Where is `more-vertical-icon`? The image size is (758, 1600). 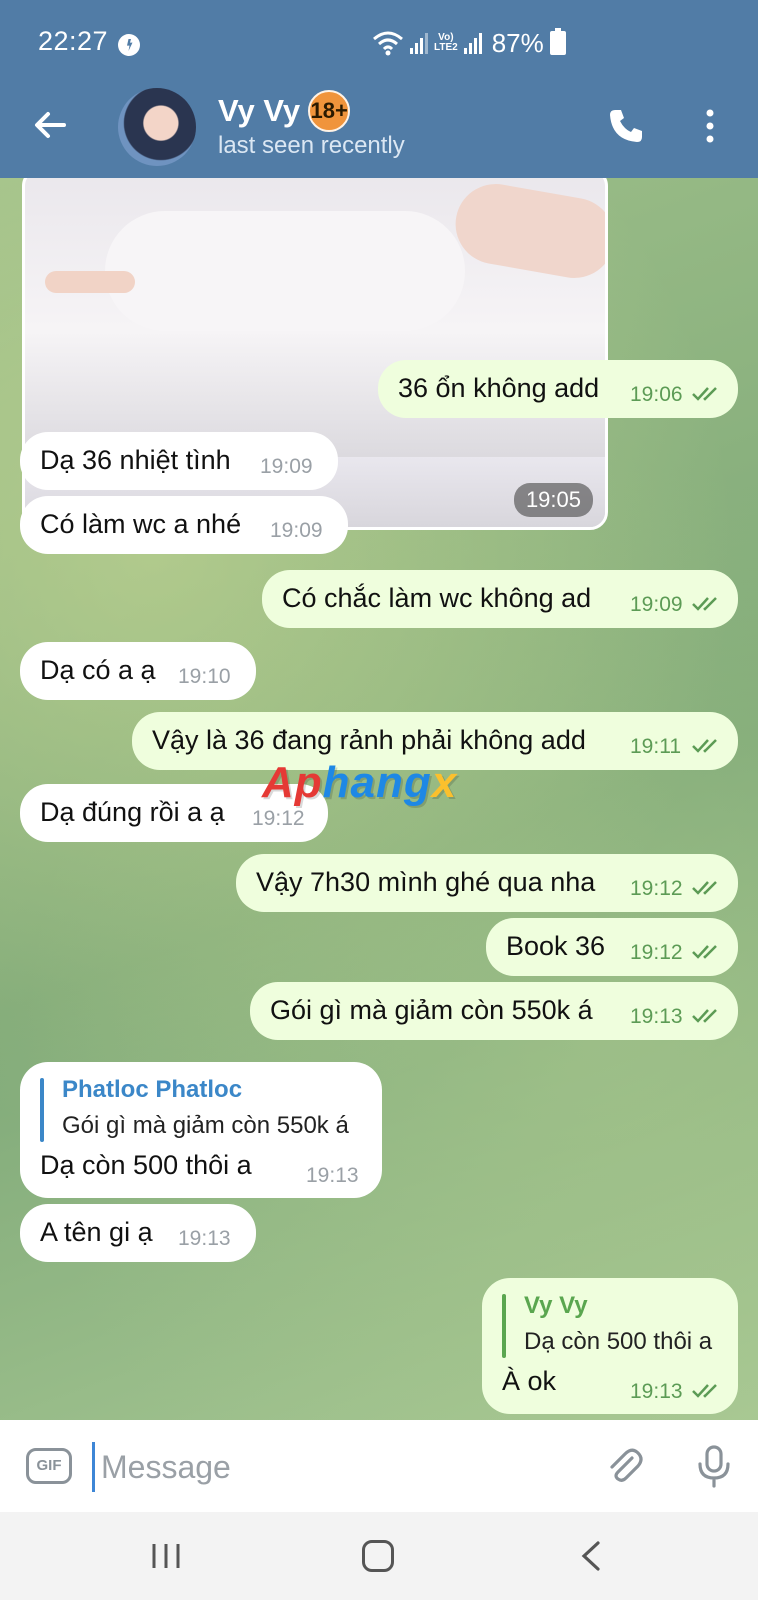
more-vertical-icon is located at coordinates (710, 126).